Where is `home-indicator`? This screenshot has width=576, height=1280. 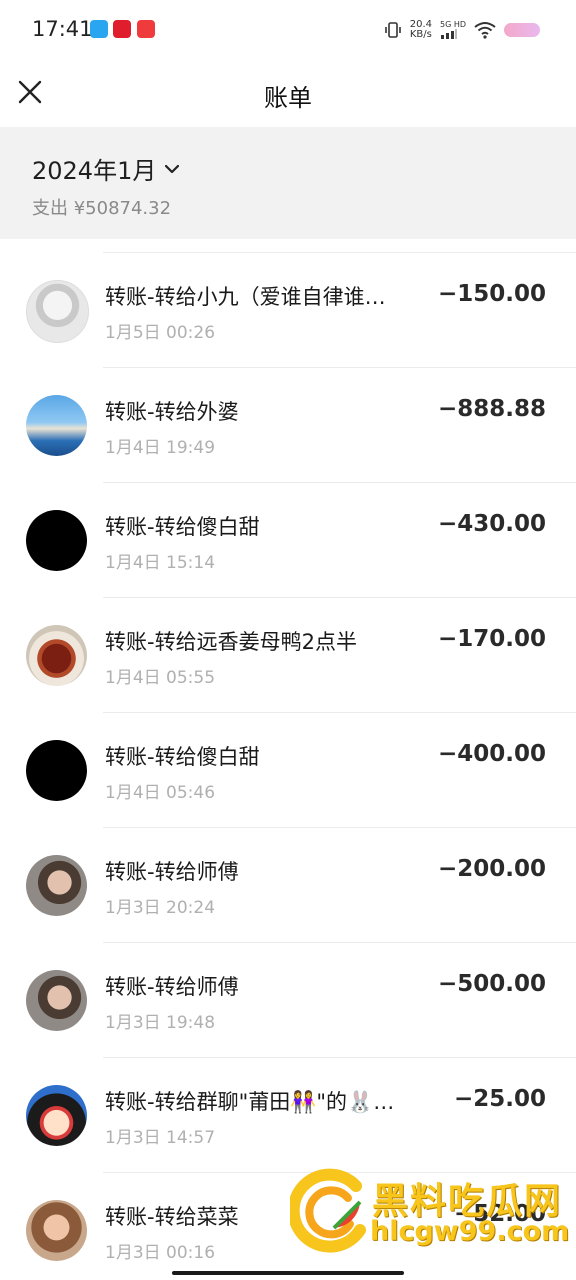
home-indicator is located at coordinates (288, 1273).